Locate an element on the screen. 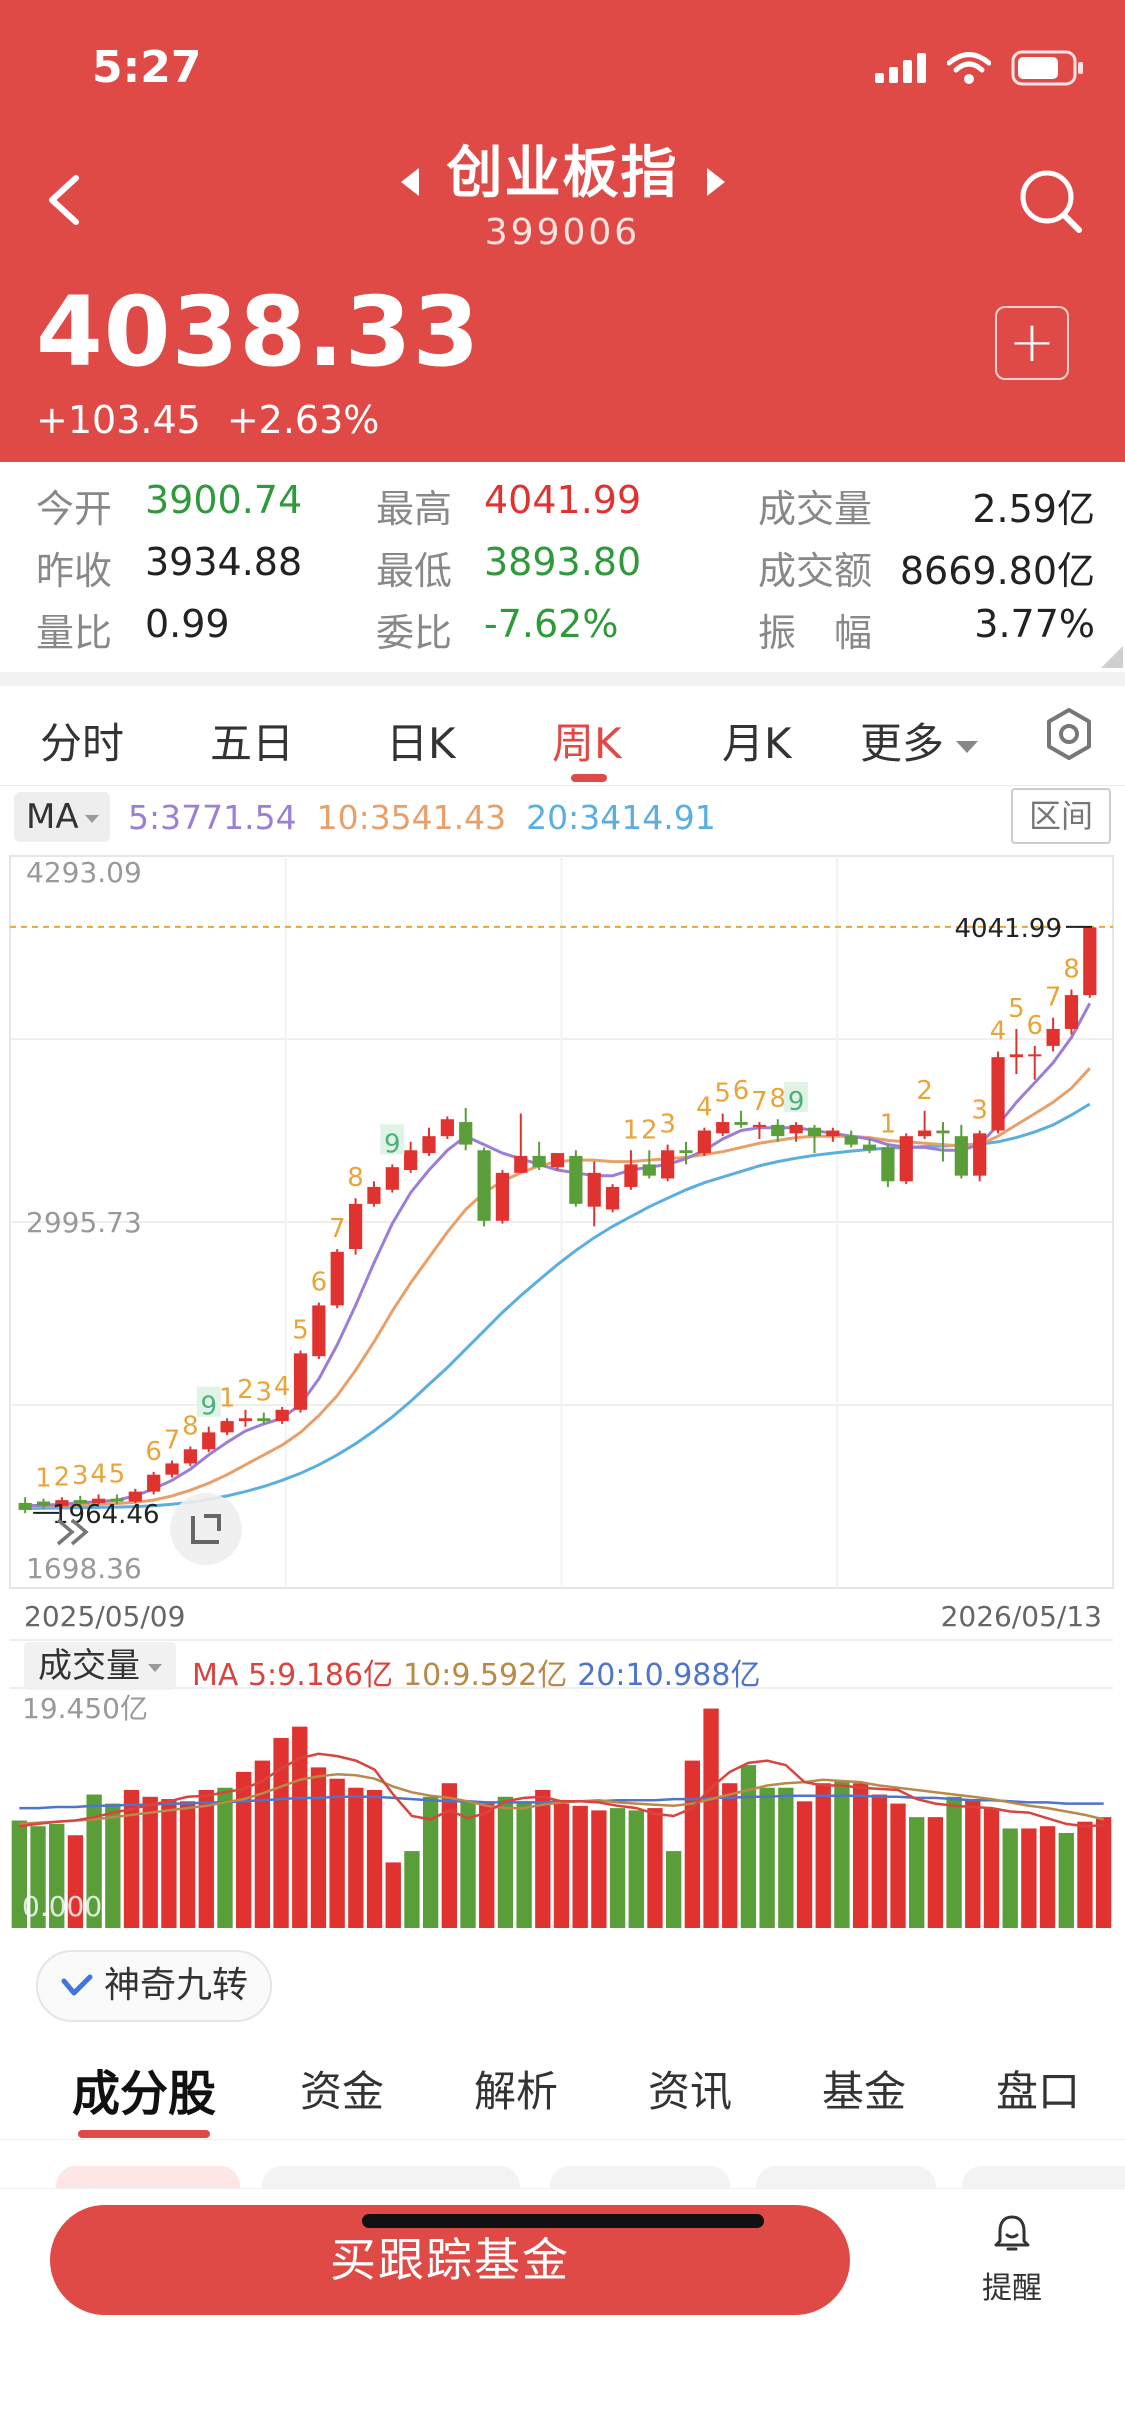  stat-value: 3934.88 is located at coordinates (224, 562).